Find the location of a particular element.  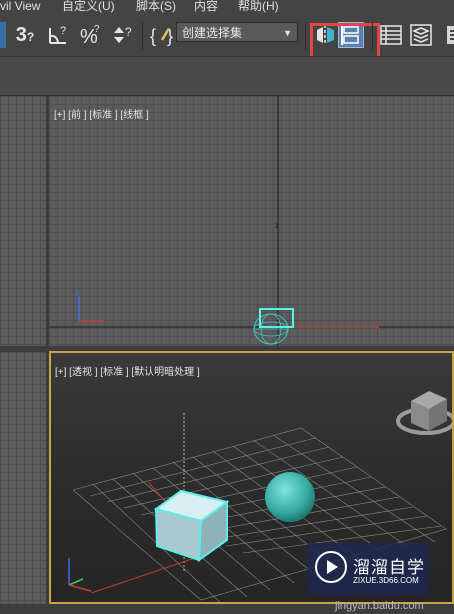

snap-3d-icon: 3? is located at coordinates (25, 35).